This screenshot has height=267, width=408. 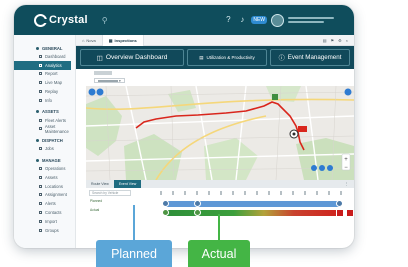 I want to click on row-label-planned: Planned, so click(x=96, y=201).